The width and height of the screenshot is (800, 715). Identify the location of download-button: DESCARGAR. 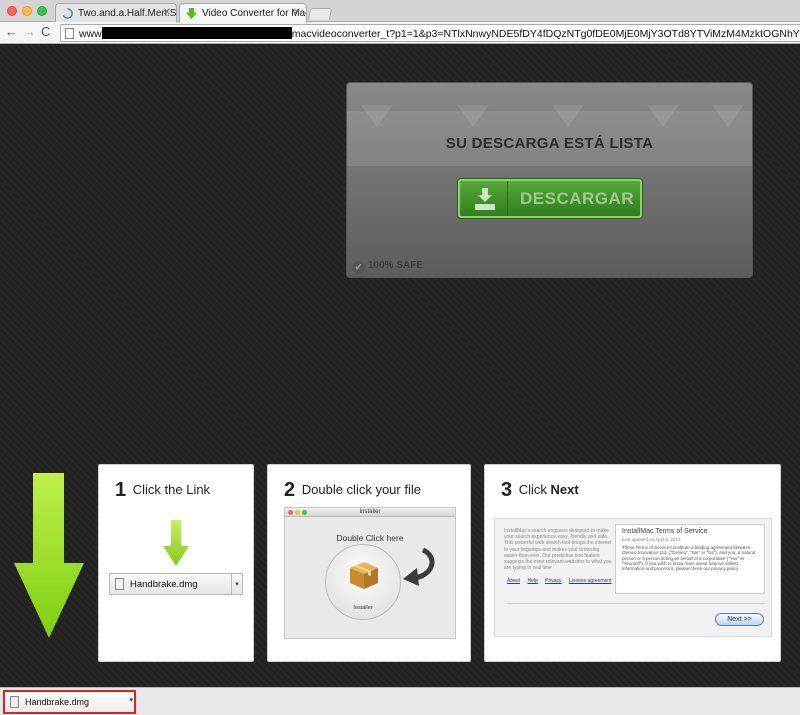
(550, 198).